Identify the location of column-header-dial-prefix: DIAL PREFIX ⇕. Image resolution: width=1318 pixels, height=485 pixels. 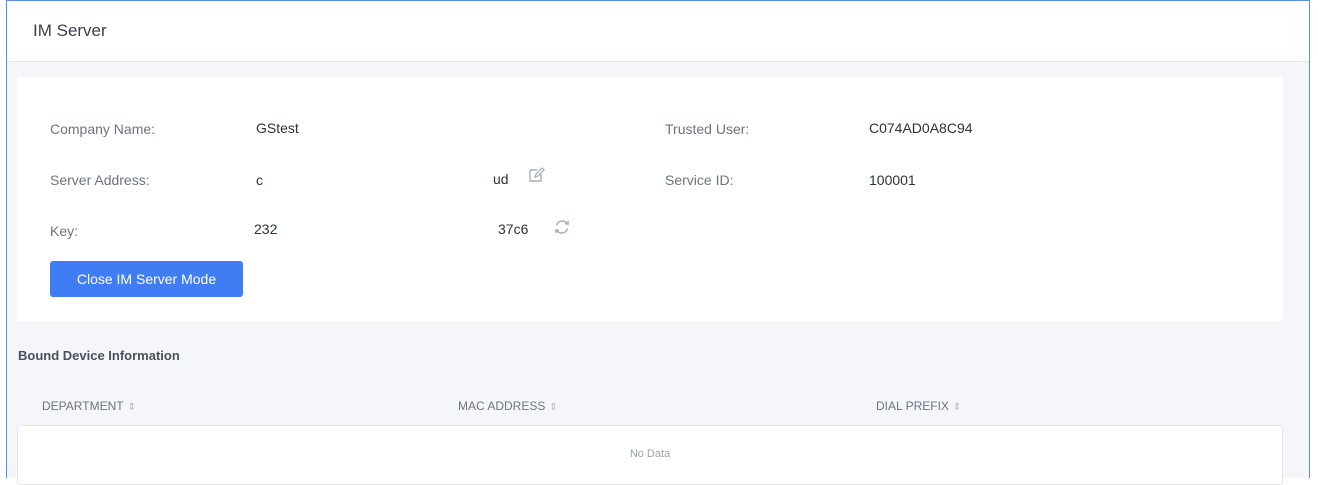
(918, 406).